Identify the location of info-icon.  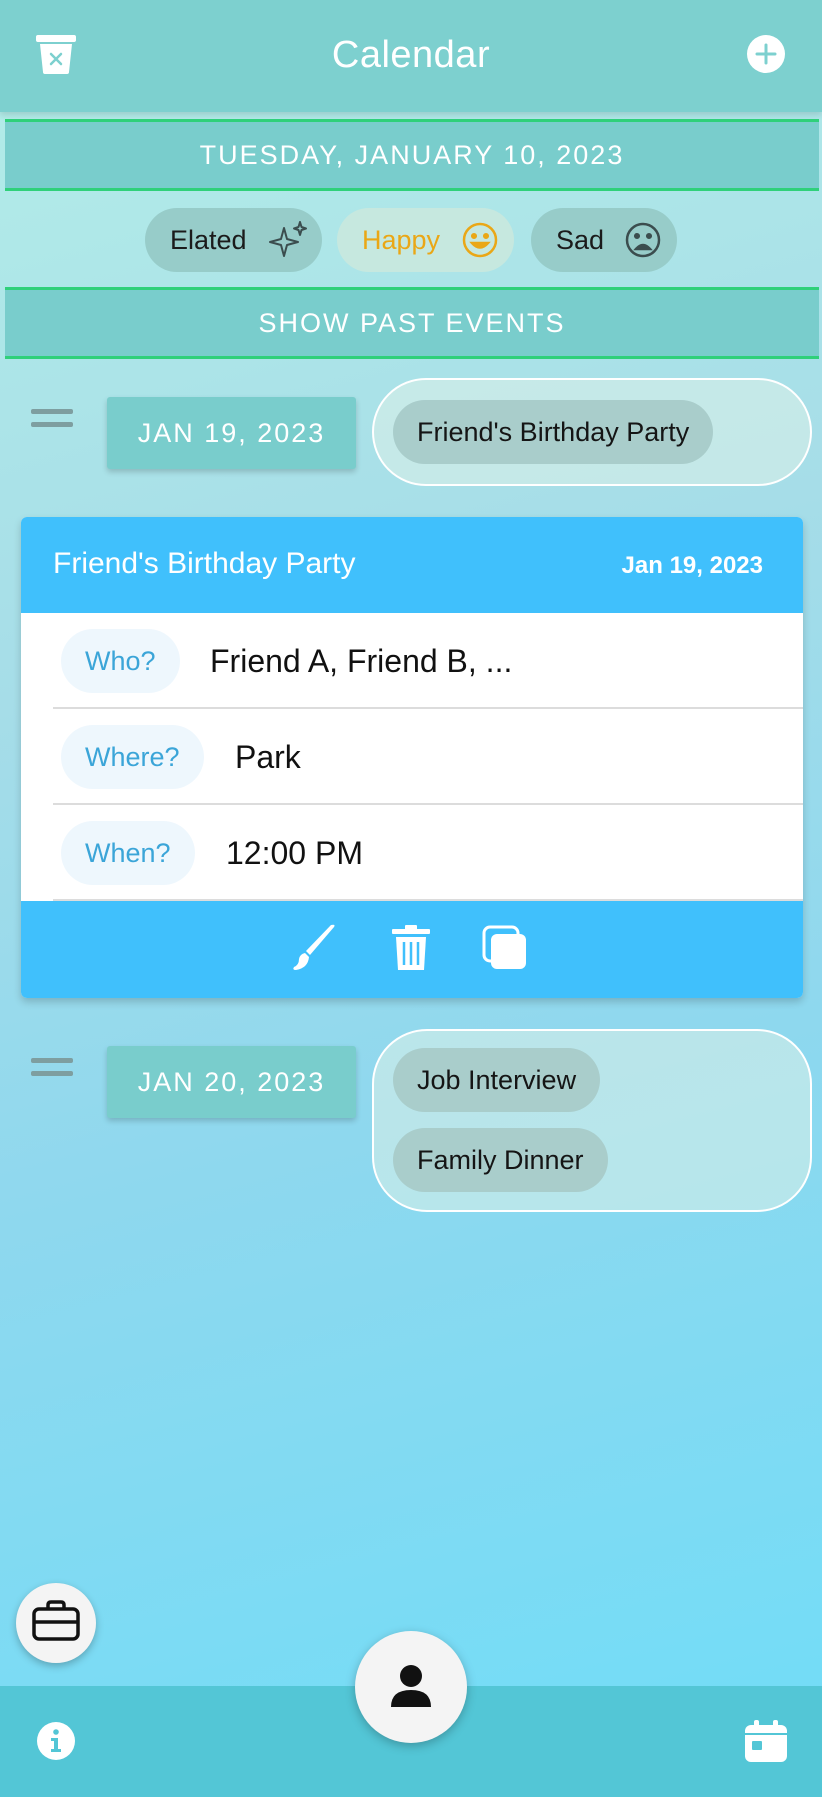
(56, 1741).